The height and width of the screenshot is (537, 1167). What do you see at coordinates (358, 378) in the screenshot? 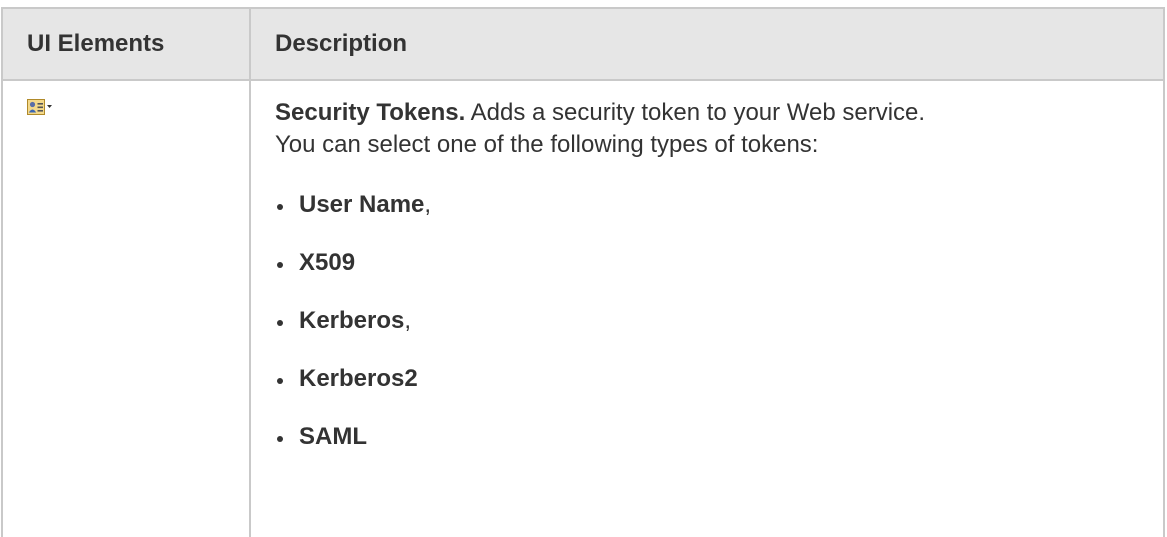
I see `token-name: Kerberos2` at bounding box center [358, 378].